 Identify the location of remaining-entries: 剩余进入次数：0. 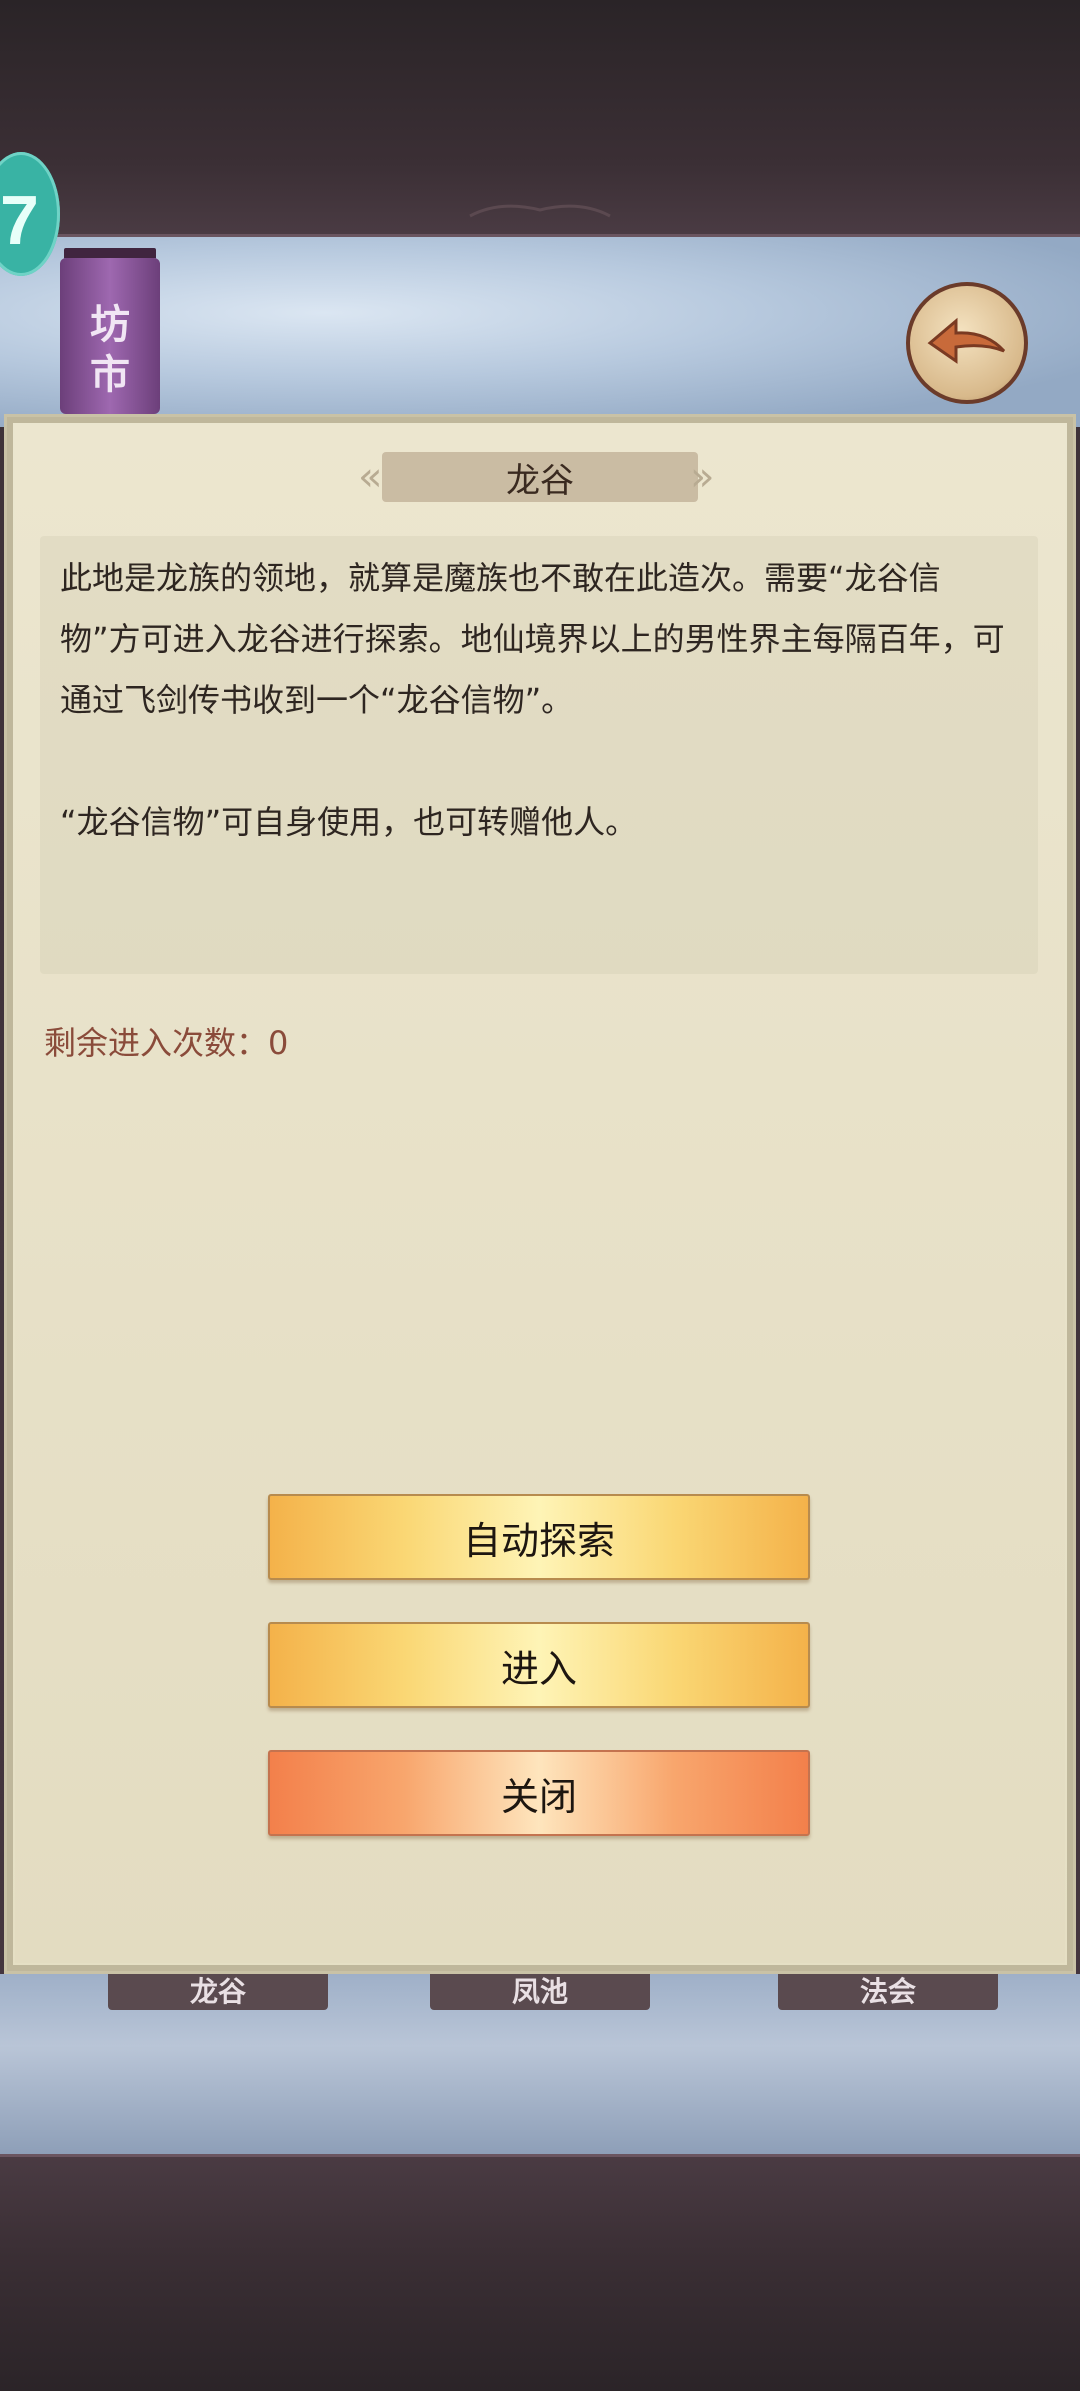
(166, 1043).